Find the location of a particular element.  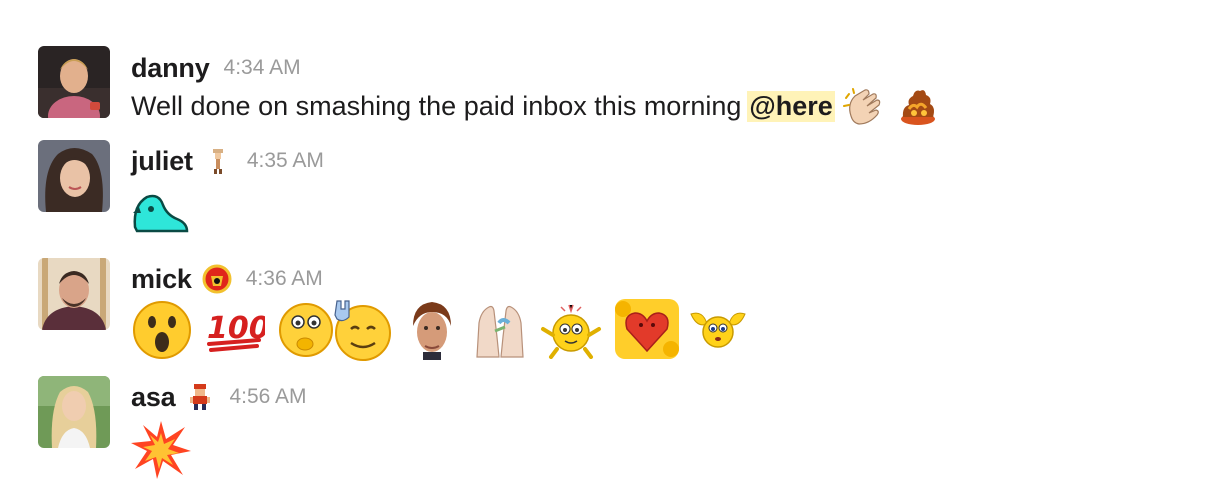

pixel-figure-icon is located at coordinates (218, 161).